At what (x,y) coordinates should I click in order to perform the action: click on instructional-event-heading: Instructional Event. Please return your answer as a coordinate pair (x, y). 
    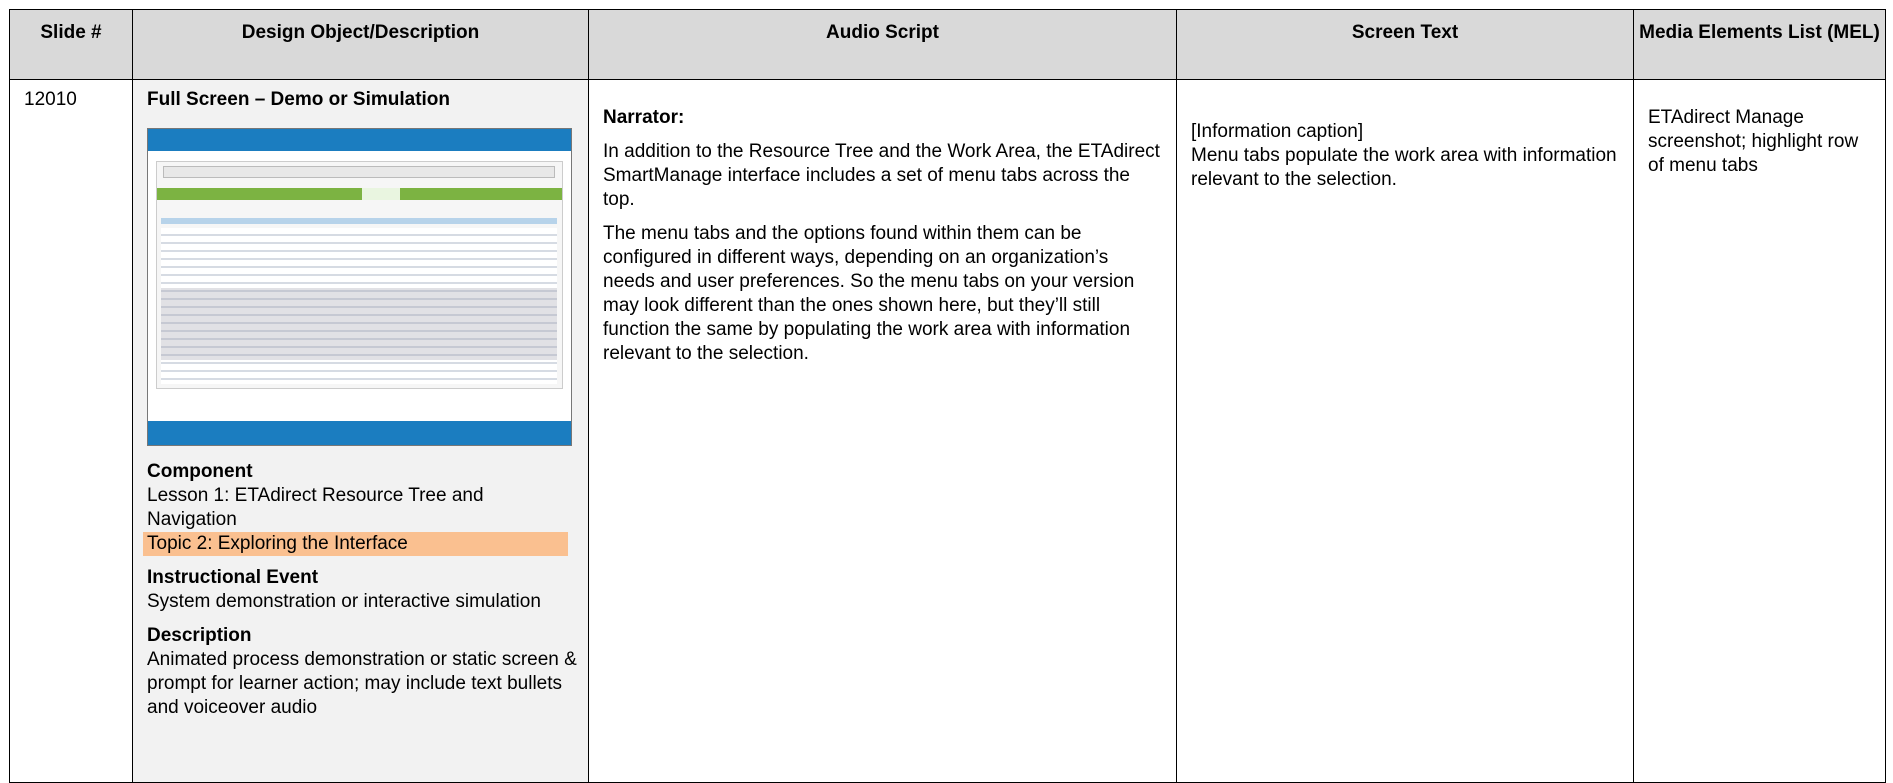
    Looking at the image, I should click on (233, 577).